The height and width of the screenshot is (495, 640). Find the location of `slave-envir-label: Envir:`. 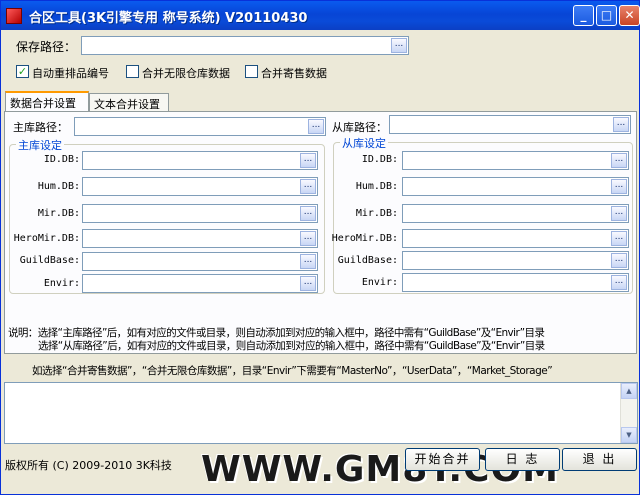

slave-envir-label: Envir: is located at coordinates (379, 282).